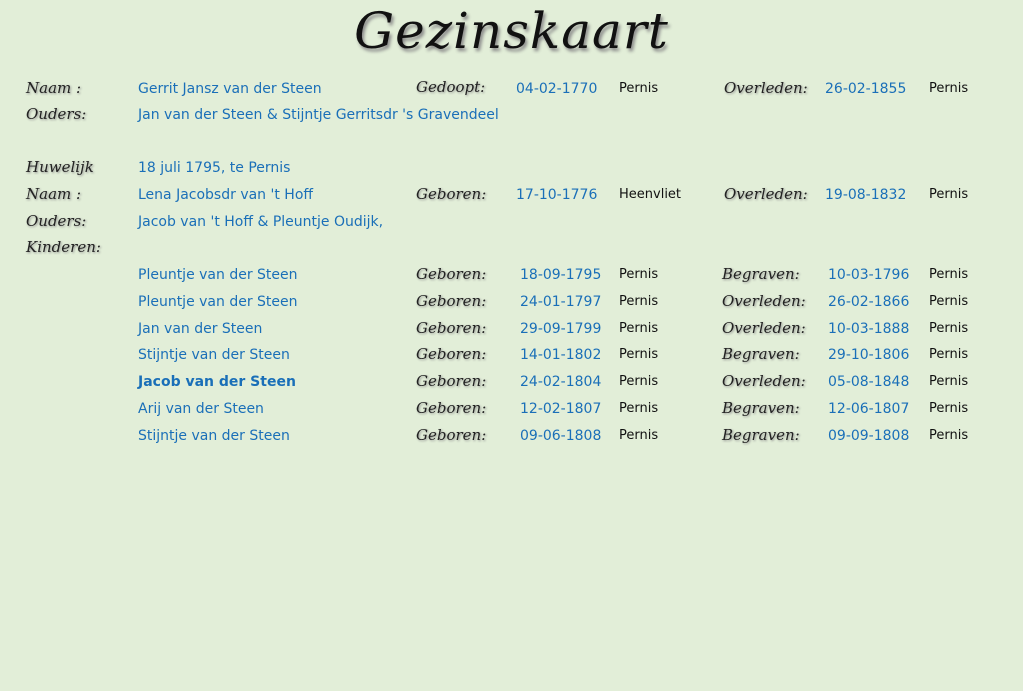 The image size is (1023, 691). I want to click on child-birth-date: 24-01-1797, so click(561, 302).